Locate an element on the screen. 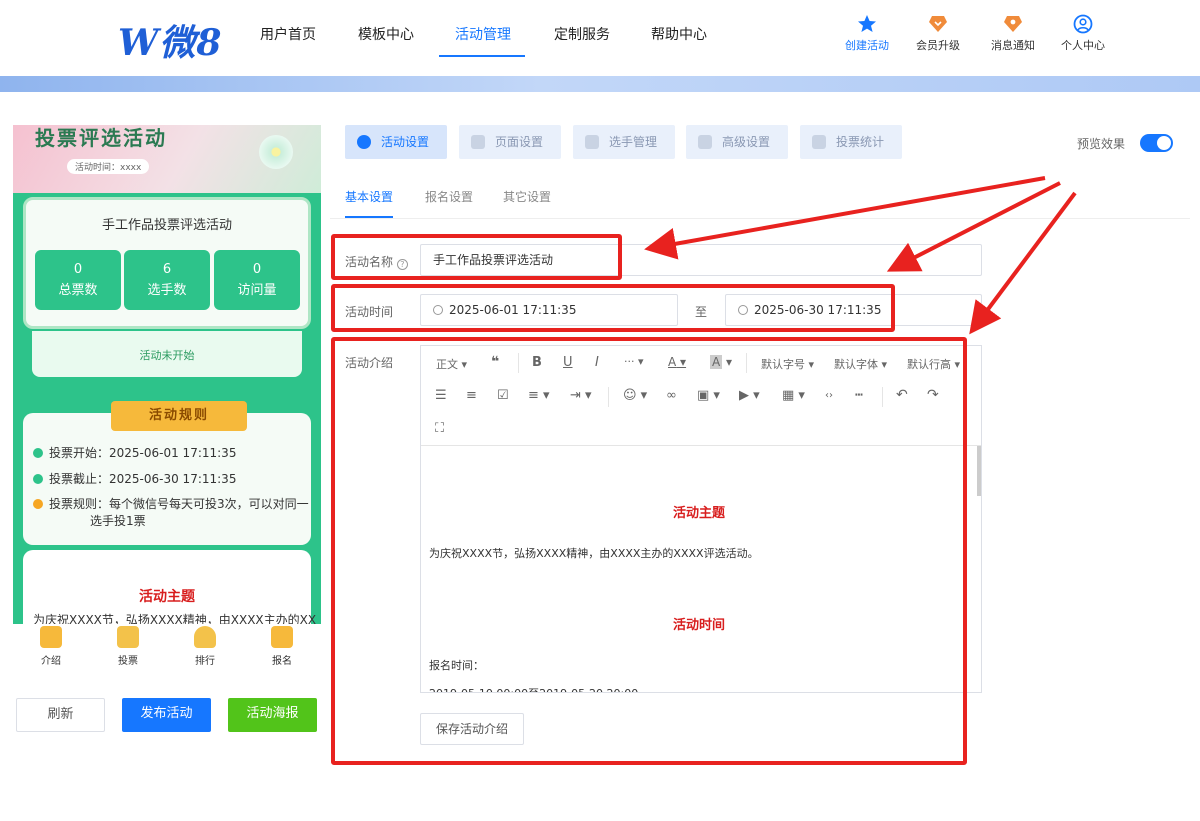 Image resolution: width=1200 pixels, height=821 pixels. preview-time: 活动时间：xxxx is located at coordinates (108, 166).